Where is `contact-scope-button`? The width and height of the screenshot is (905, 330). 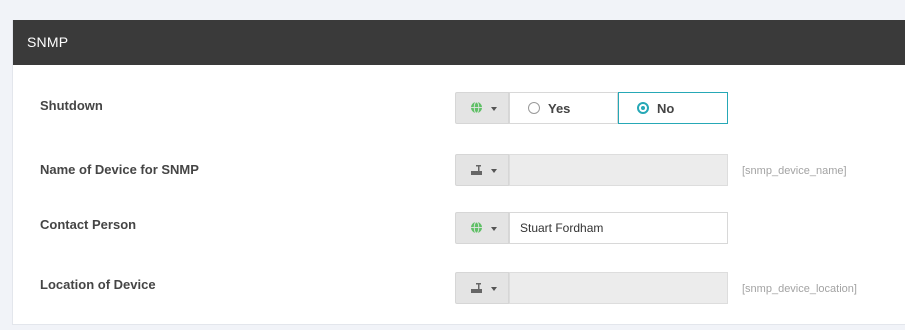 contact-scope-button is located at coordinates (482, 228).